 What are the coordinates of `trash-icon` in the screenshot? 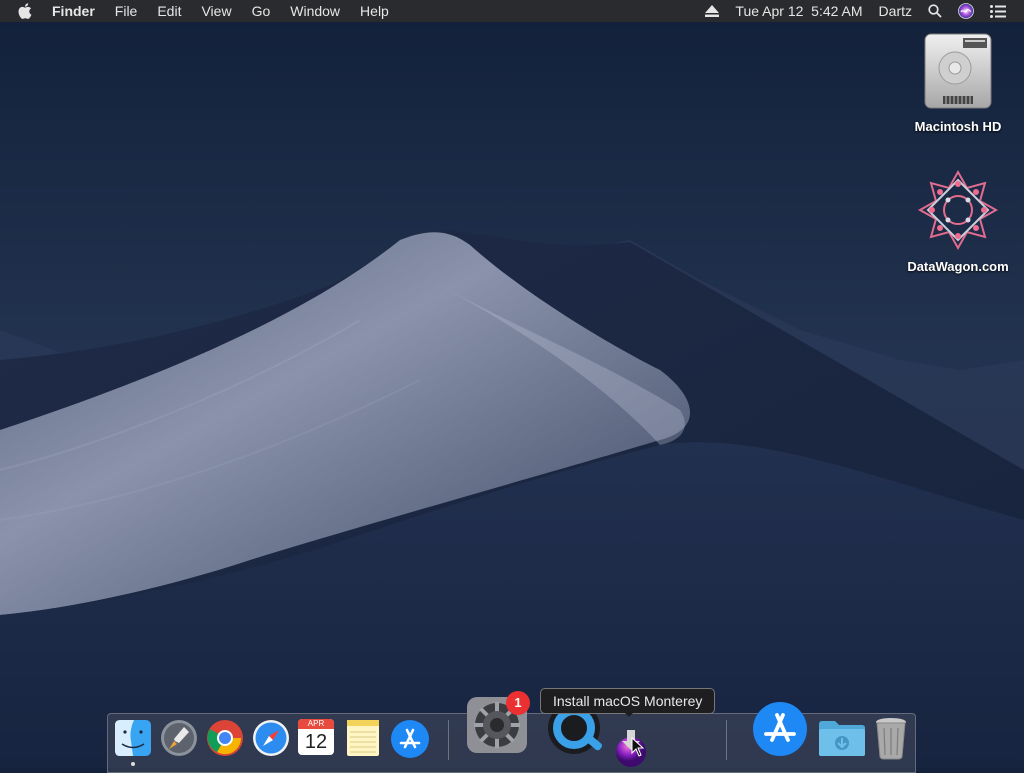 It's located at (891, 739).